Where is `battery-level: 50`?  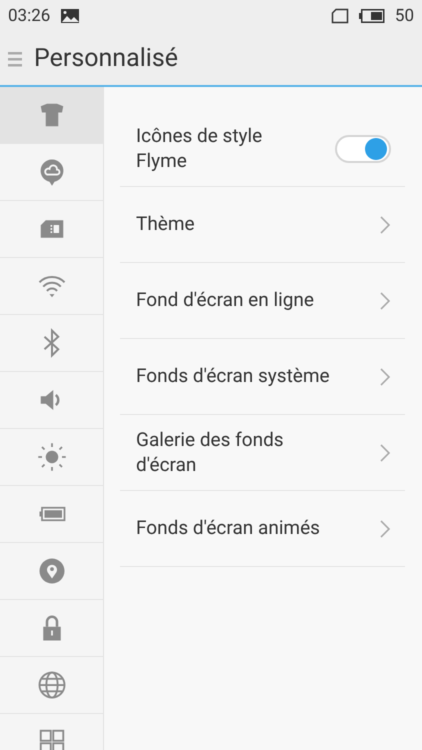 battery-level: 50 is located at coordinates (404, 16).